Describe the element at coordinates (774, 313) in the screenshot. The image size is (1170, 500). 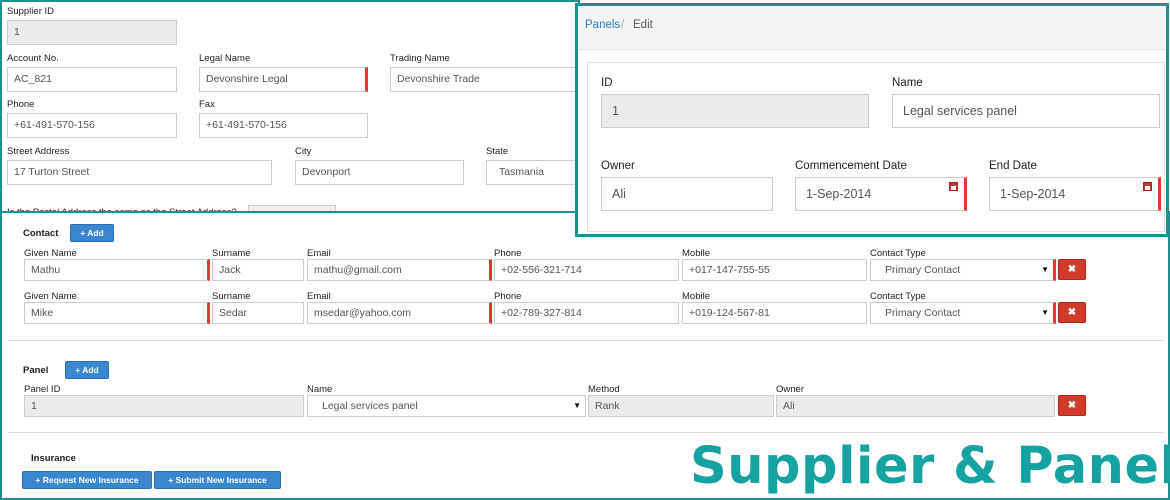
I see `contact-mobile-input: +019-124-567-81` at that location.